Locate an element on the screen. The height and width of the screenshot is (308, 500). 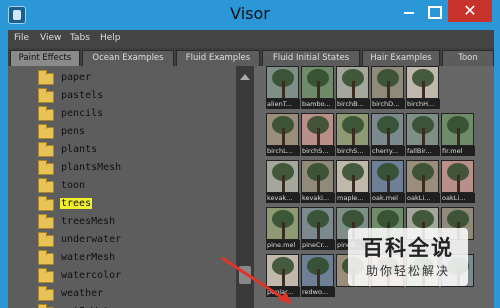
folder-item: plantsMesh is located at coordinates (122, 169).